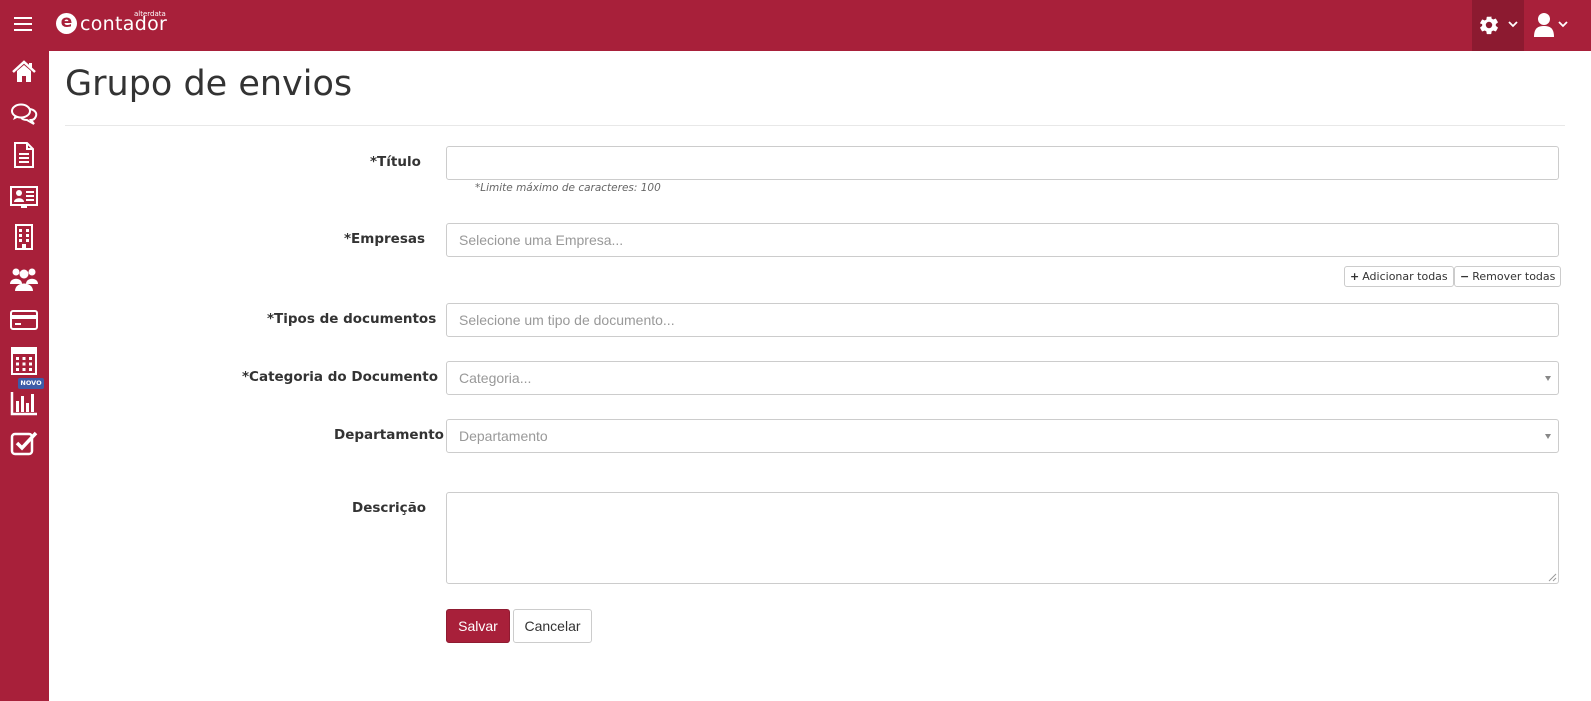 This screenshot has width=1591, height=701. Describe the element at coordinates (795, 25) in the screenshot. I see `top-navbar: e contador alterdata` at that location.